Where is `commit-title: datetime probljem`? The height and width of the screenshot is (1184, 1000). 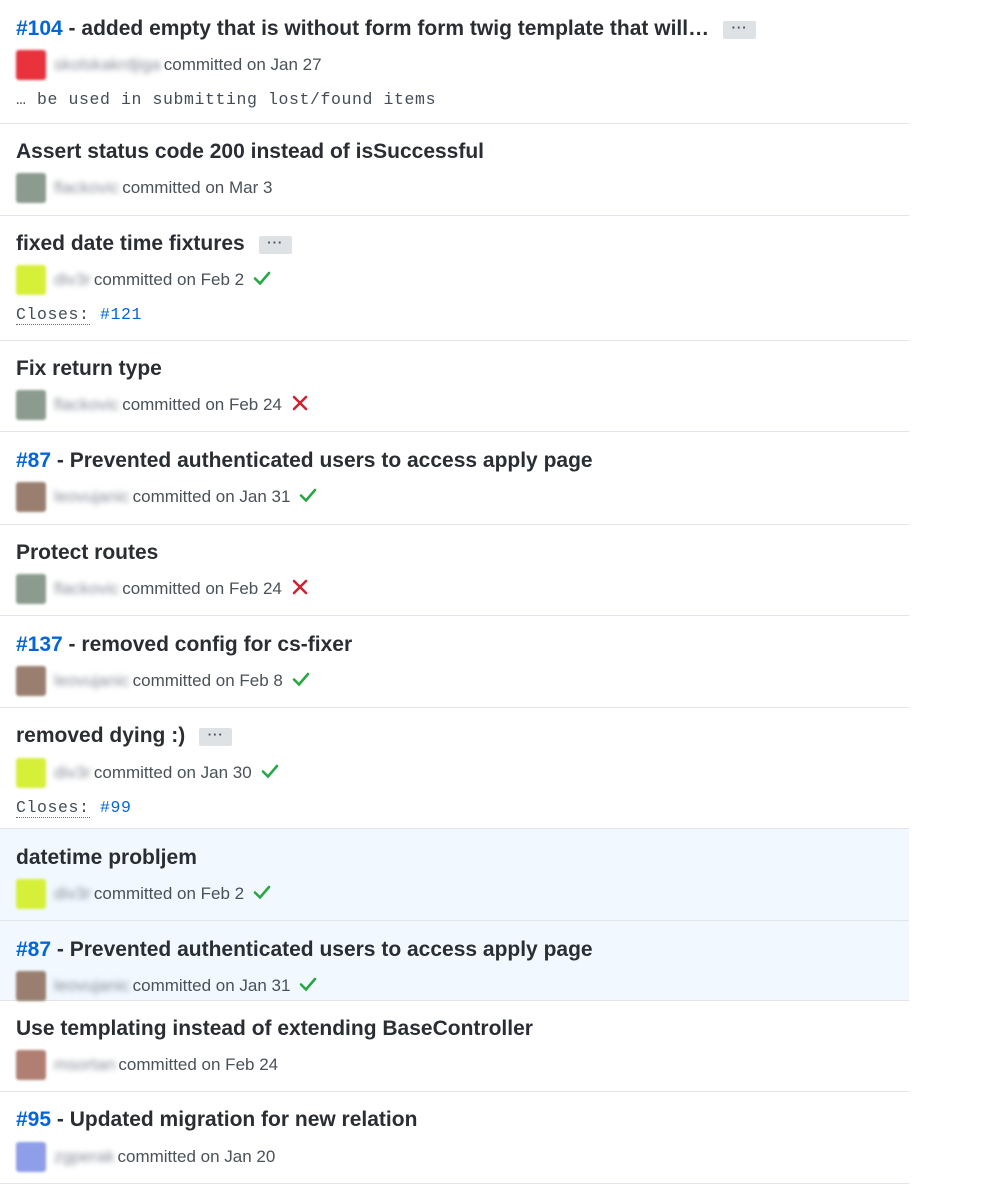 commit-title: datetime probljem is located at coordinates (106, 858).